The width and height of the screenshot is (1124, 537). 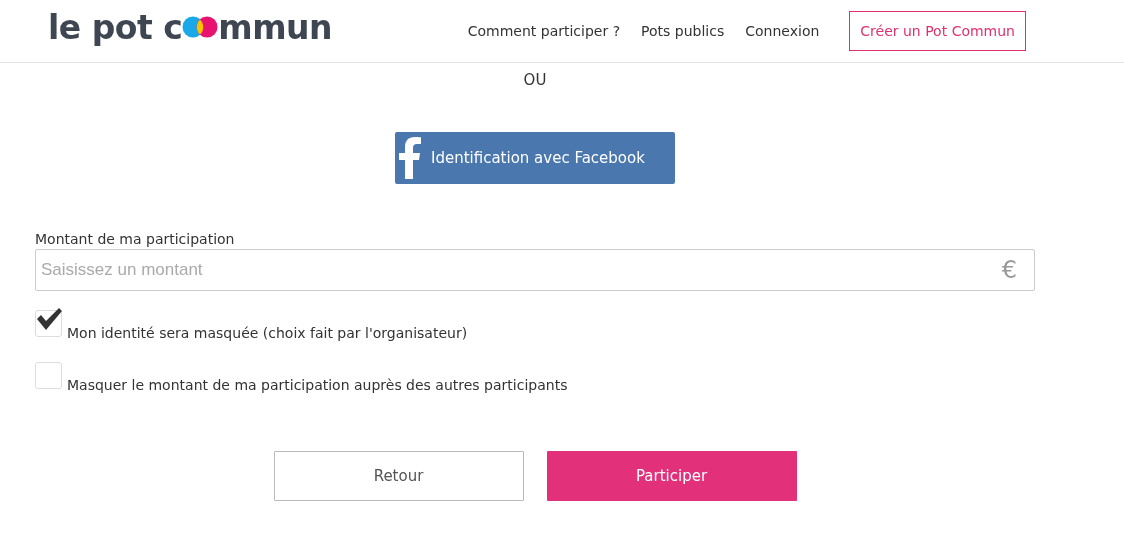 I want to click on nav-link: Comment participer ?, so click(x=544, y=31).